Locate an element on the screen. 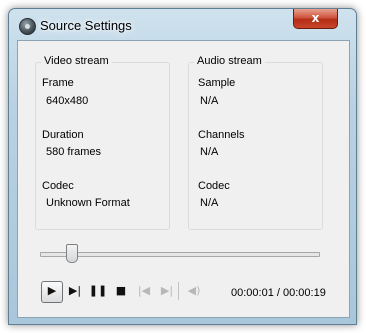 This screenshot has width=366, height=333. video-stream-title: Video stream is located at coordinates (76, 61).